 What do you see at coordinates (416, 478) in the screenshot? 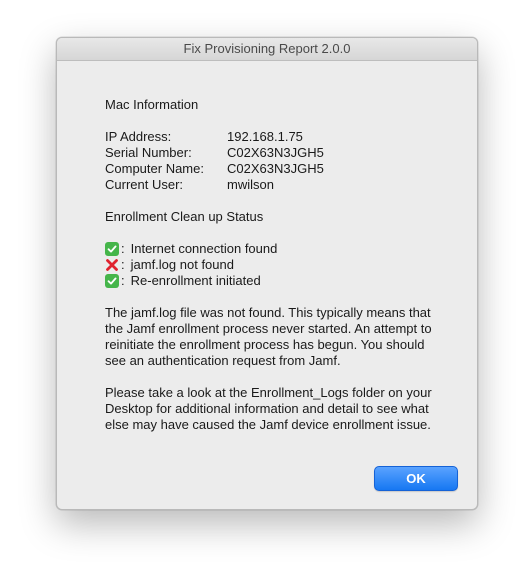
I see `ok-button: OK` at bounding box center [416, 478].